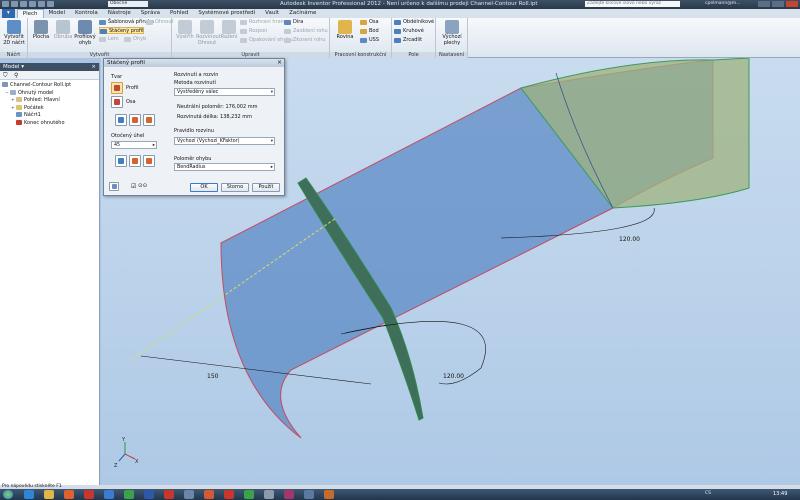 This screenshot has width=800, height=500. Describe the element at coordinates (204, 187) in the screenshot. I see `ok-button: OK` at that location.